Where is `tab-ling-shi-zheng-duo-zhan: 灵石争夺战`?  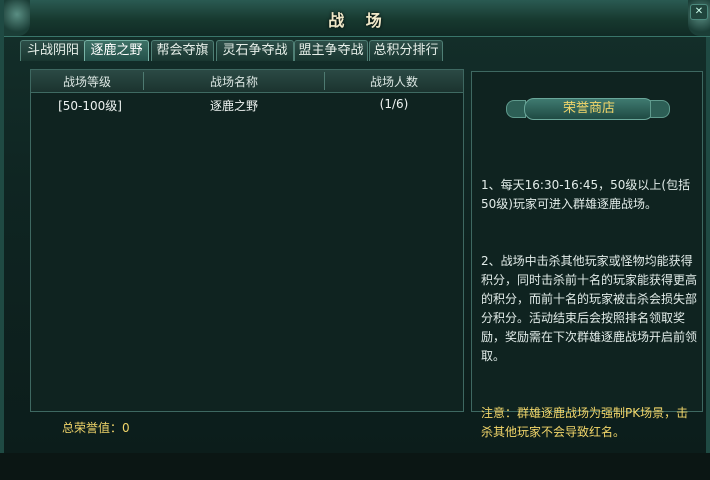
tab-ling-shi-zheng-duo-zhan: 灵石争夺战 is located at coordinates (255, 50).